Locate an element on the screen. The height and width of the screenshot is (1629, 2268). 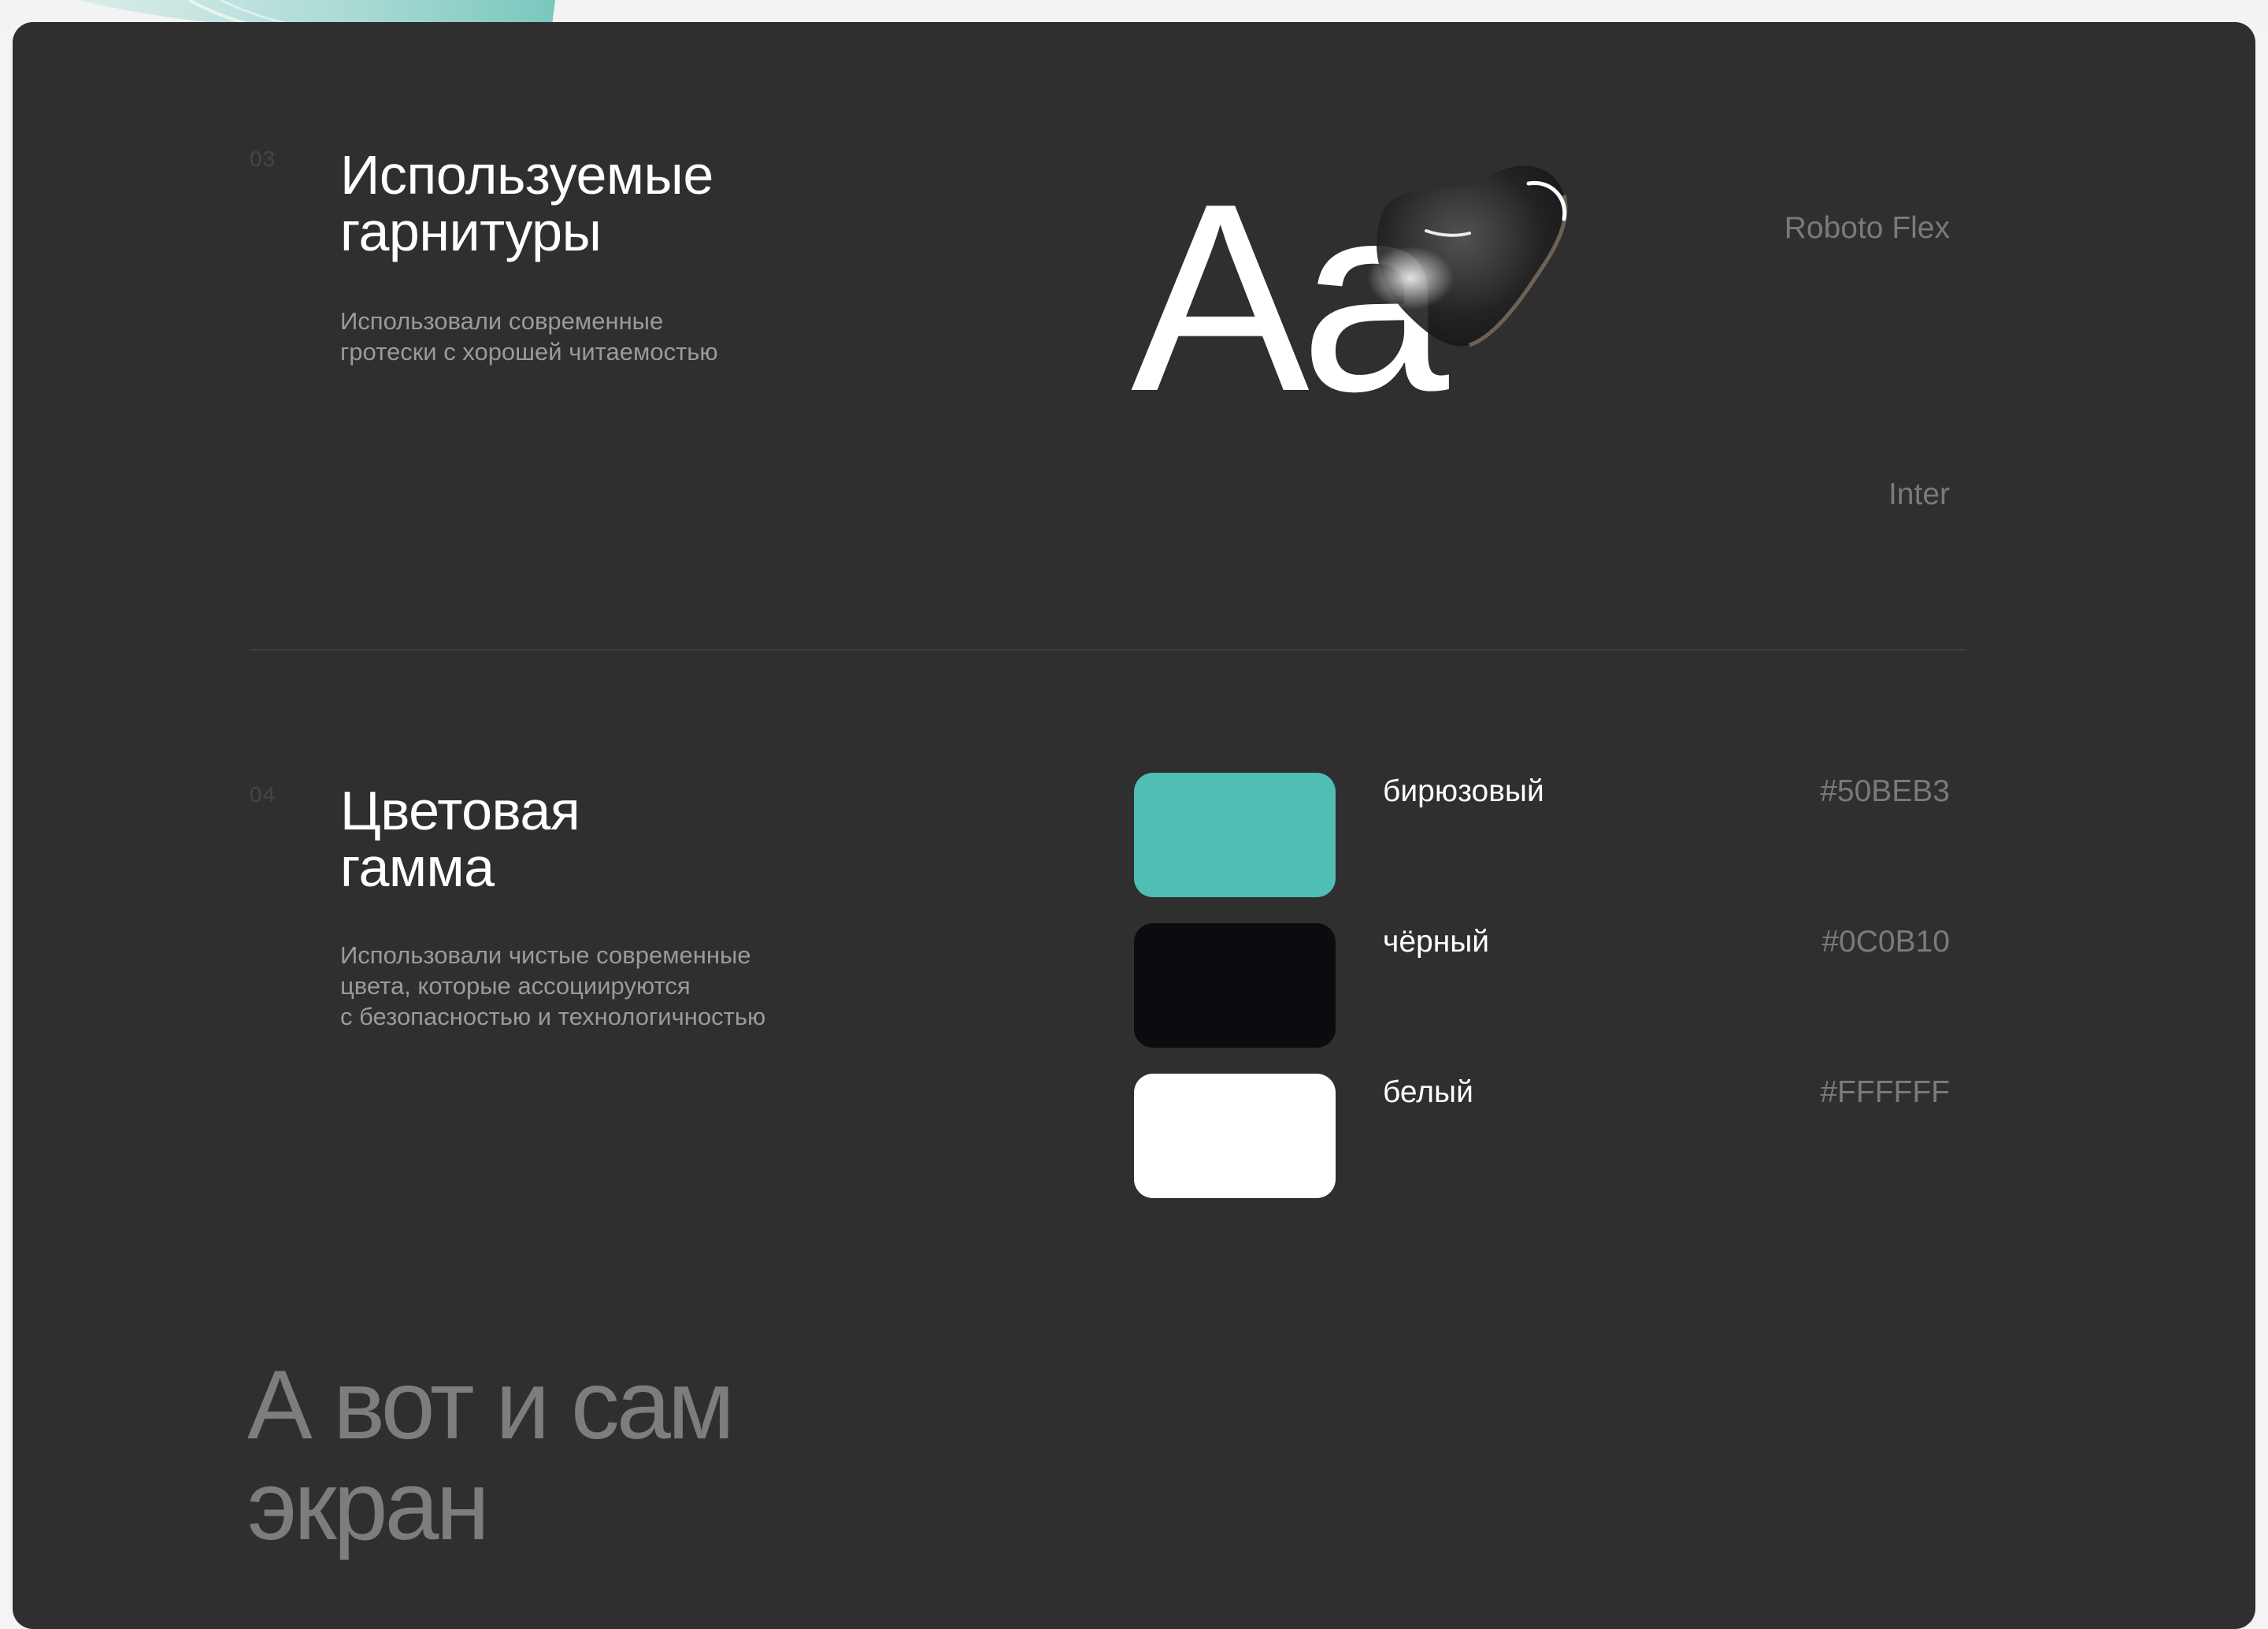
section-number: 04 is located at coordinates (263, 794).